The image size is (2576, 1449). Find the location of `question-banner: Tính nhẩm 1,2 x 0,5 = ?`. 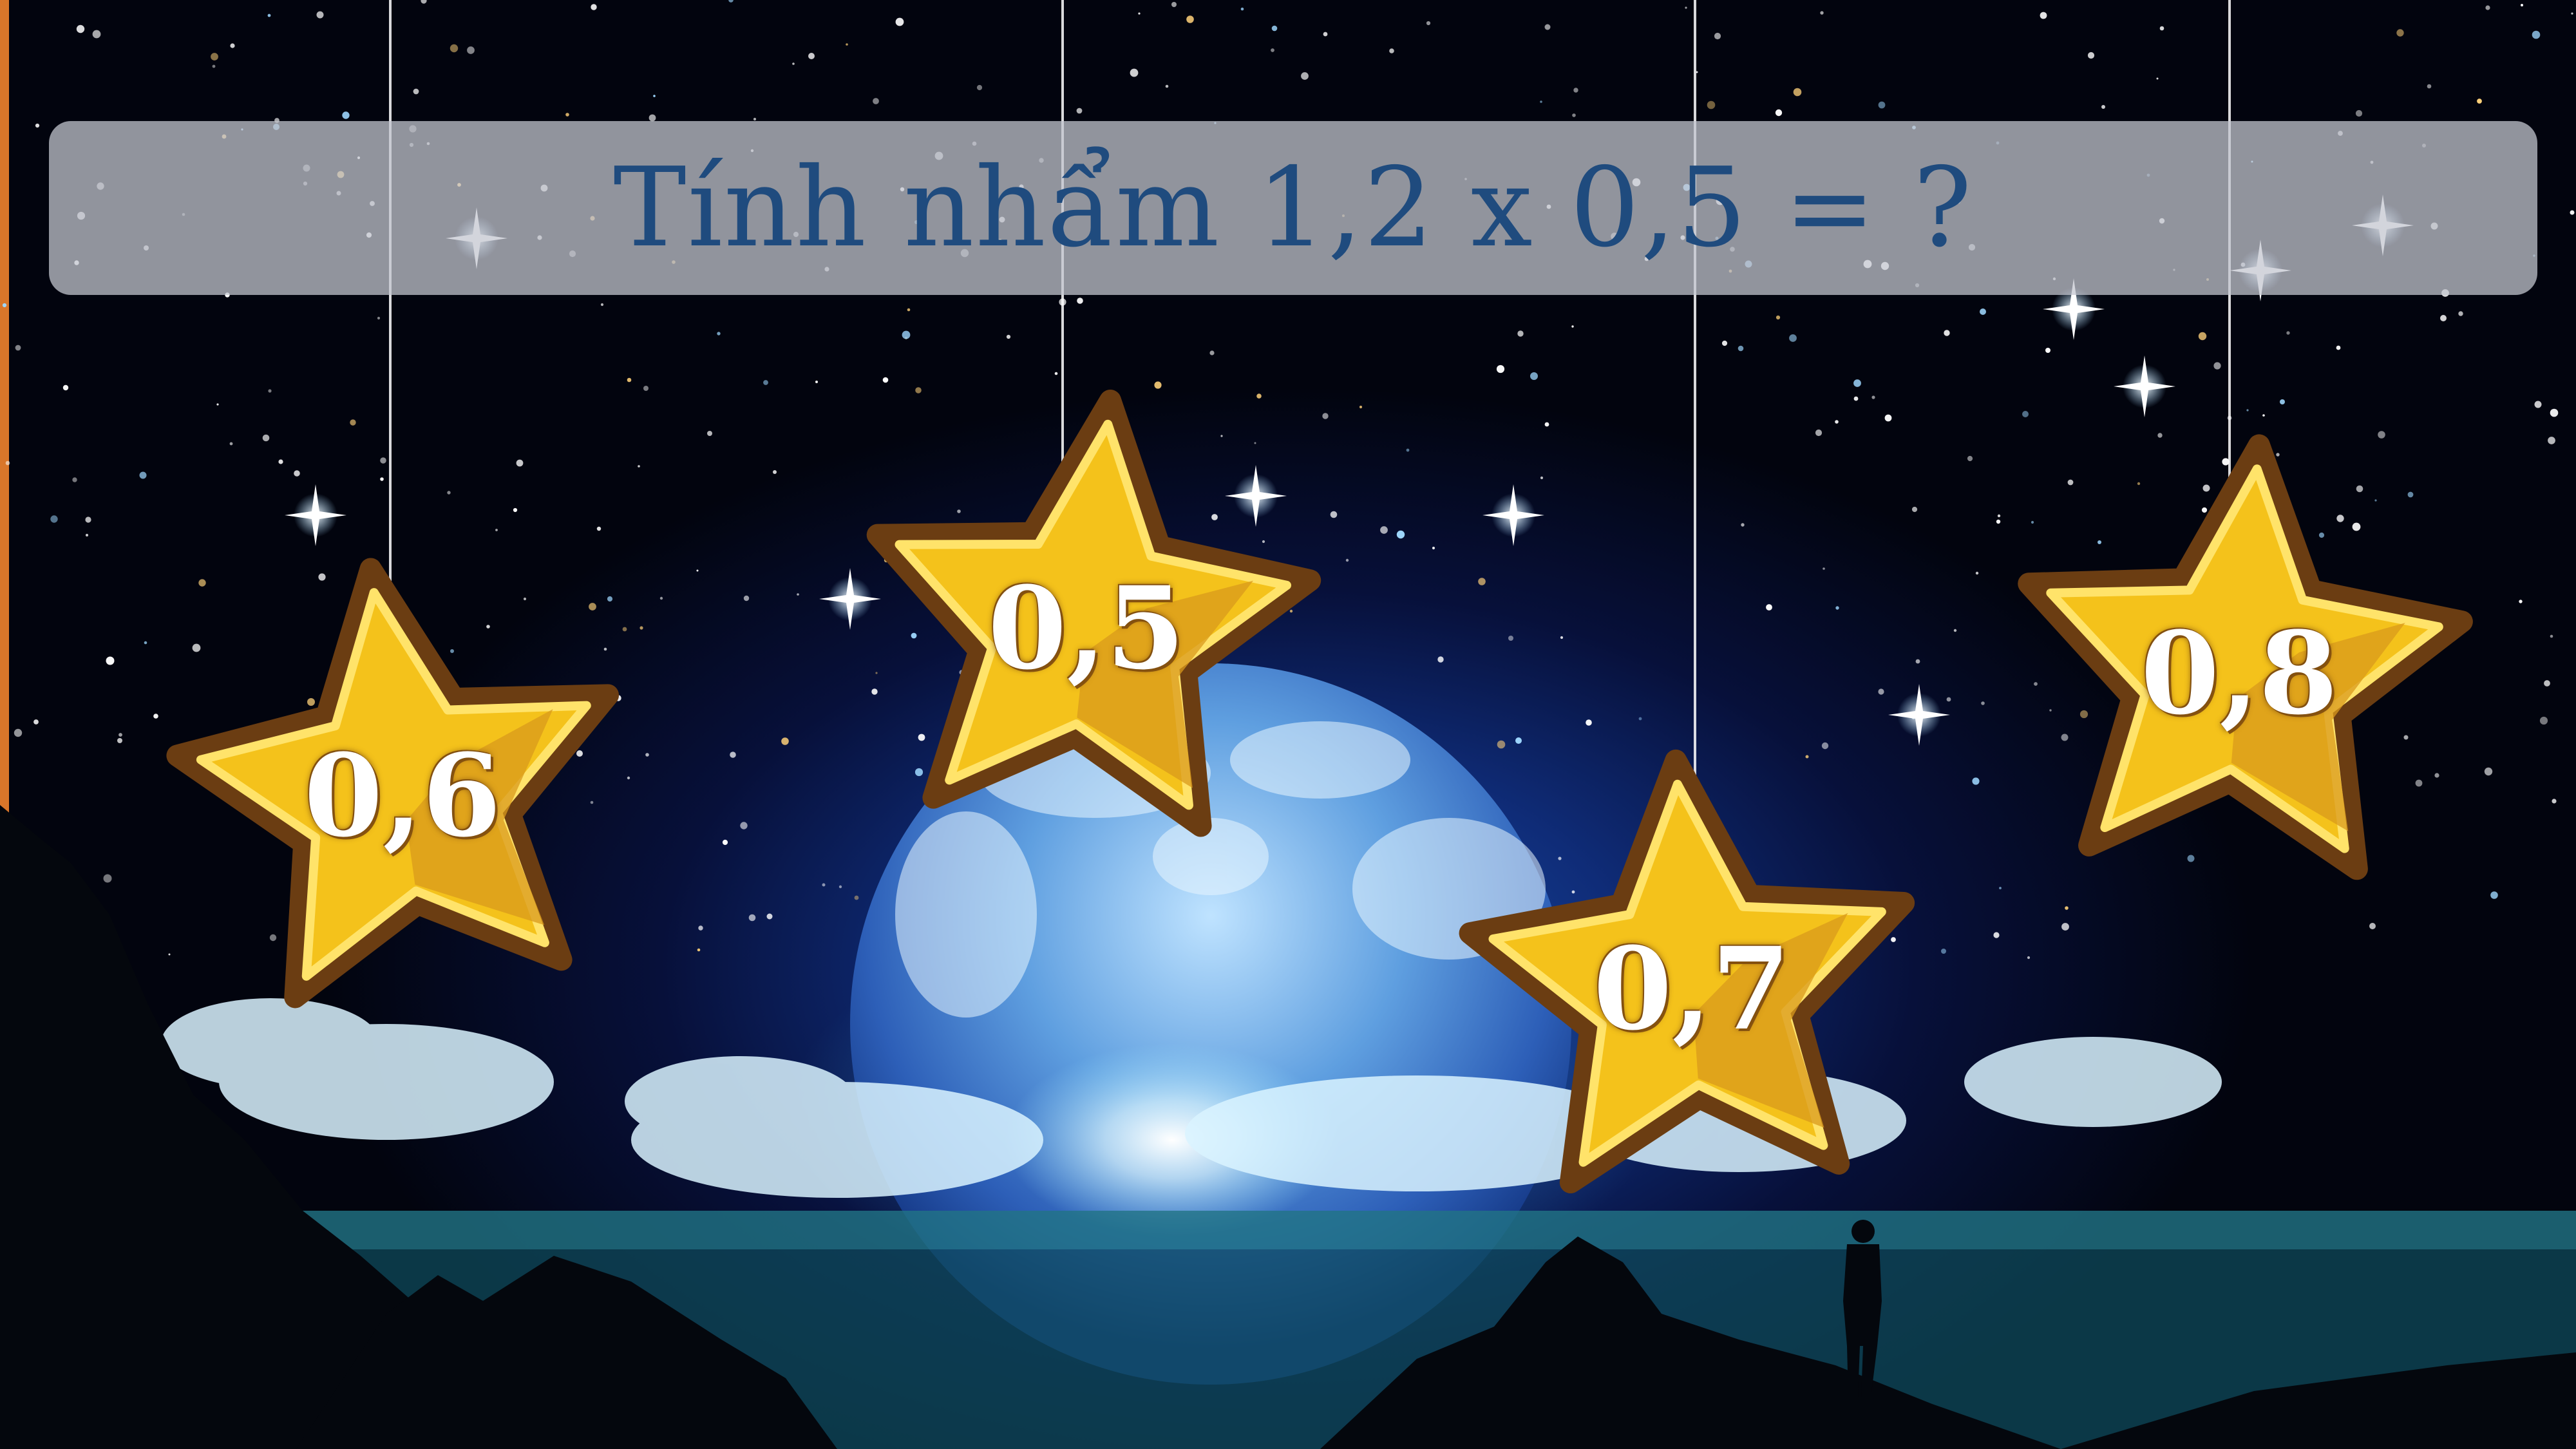

question-banner: Tính nhẩm 1,2 x 0,5 = ? is located at coordinates (1293, 208).